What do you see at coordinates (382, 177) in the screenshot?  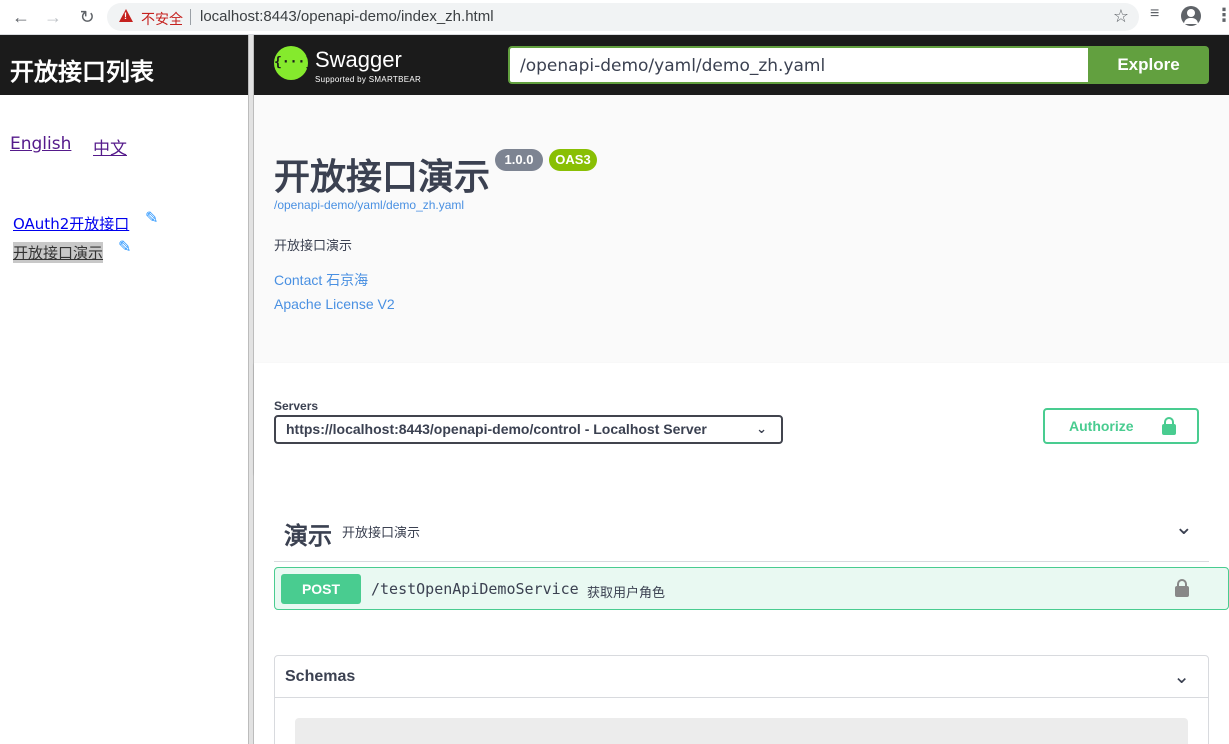 I see `api-title: 开放接口演示` at bounding box center [382, 177].